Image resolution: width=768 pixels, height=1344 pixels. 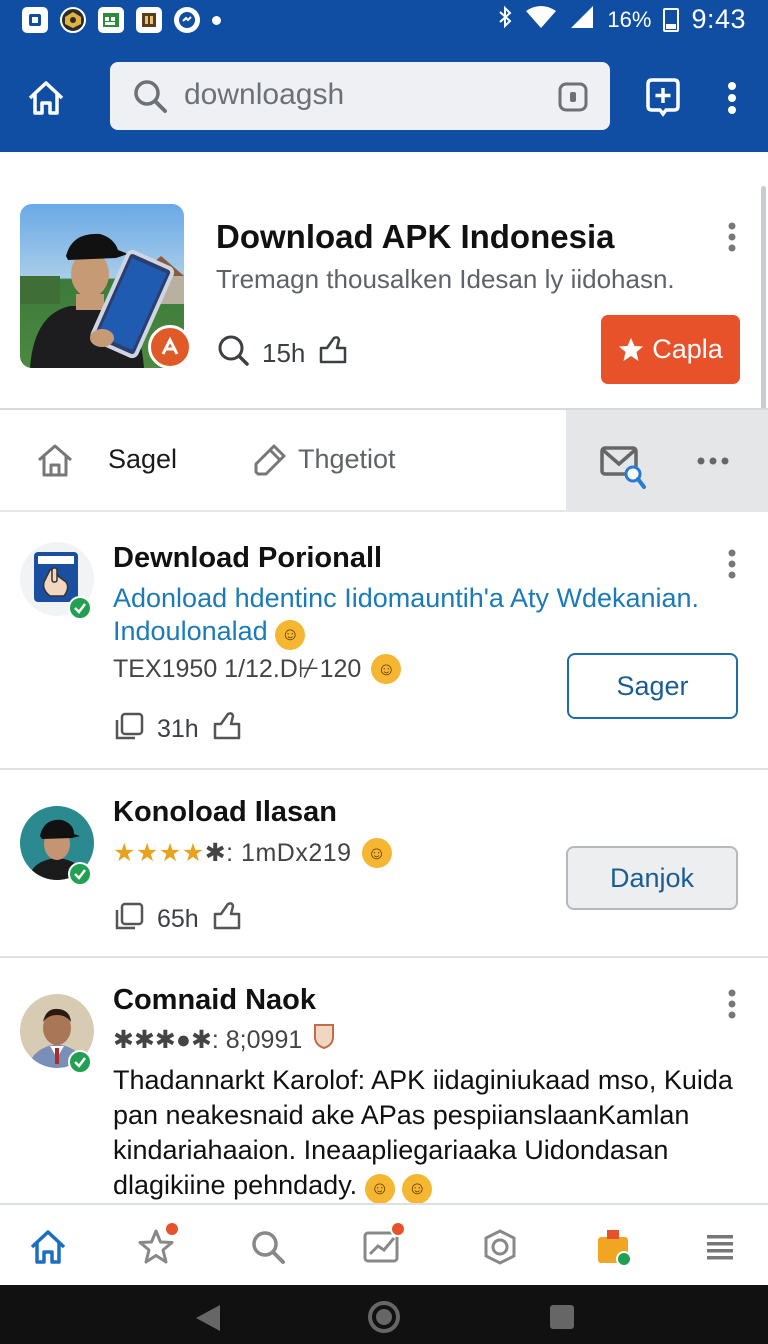 I want to click on battery-percent: 16%, so click(x=629, y=19).